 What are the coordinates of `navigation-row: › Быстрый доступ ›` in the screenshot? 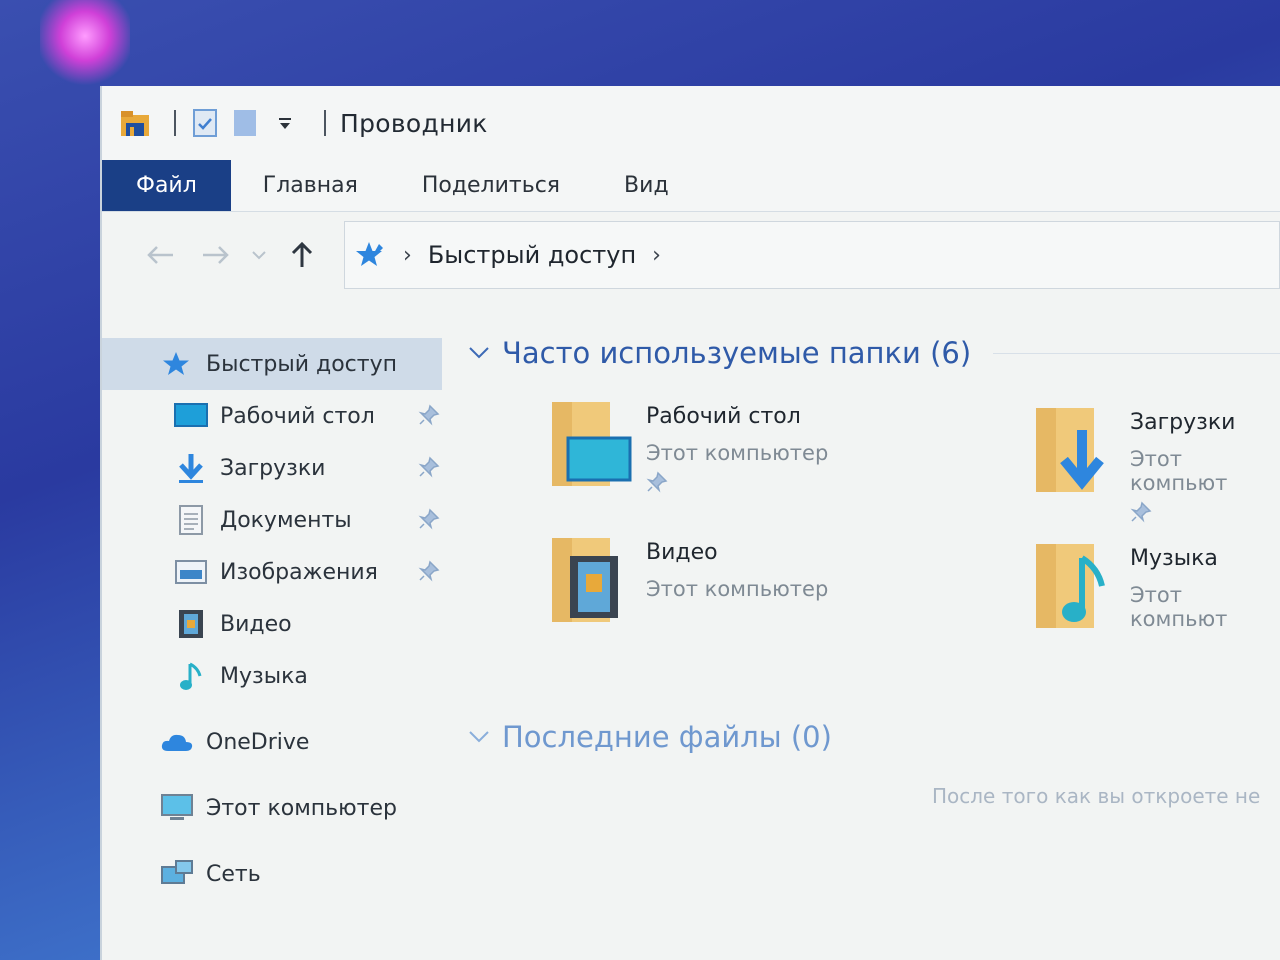 It's located at (691, 255).